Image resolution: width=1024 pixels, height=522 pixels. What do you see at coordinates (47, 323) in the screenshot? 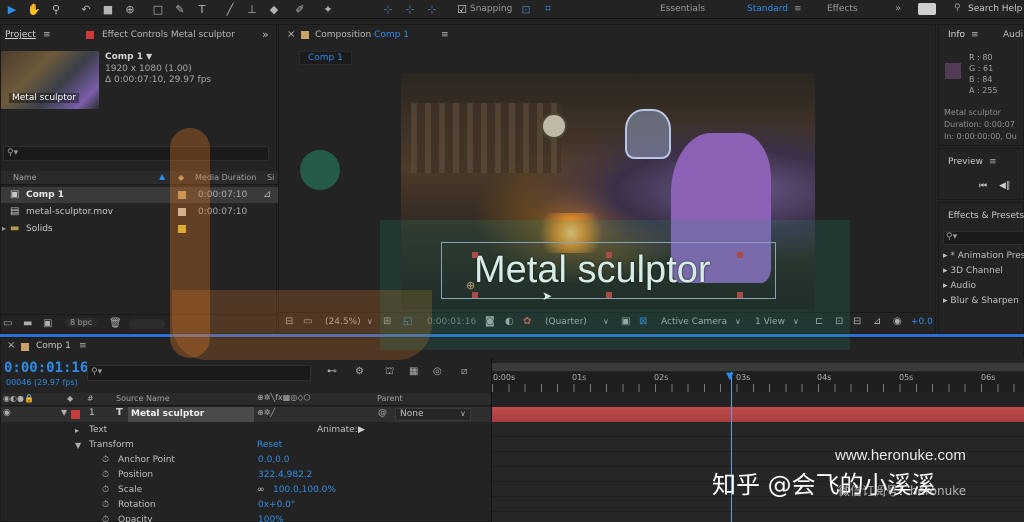
I see `new-composition-icon: ▣` at bounding box center [47, 323].